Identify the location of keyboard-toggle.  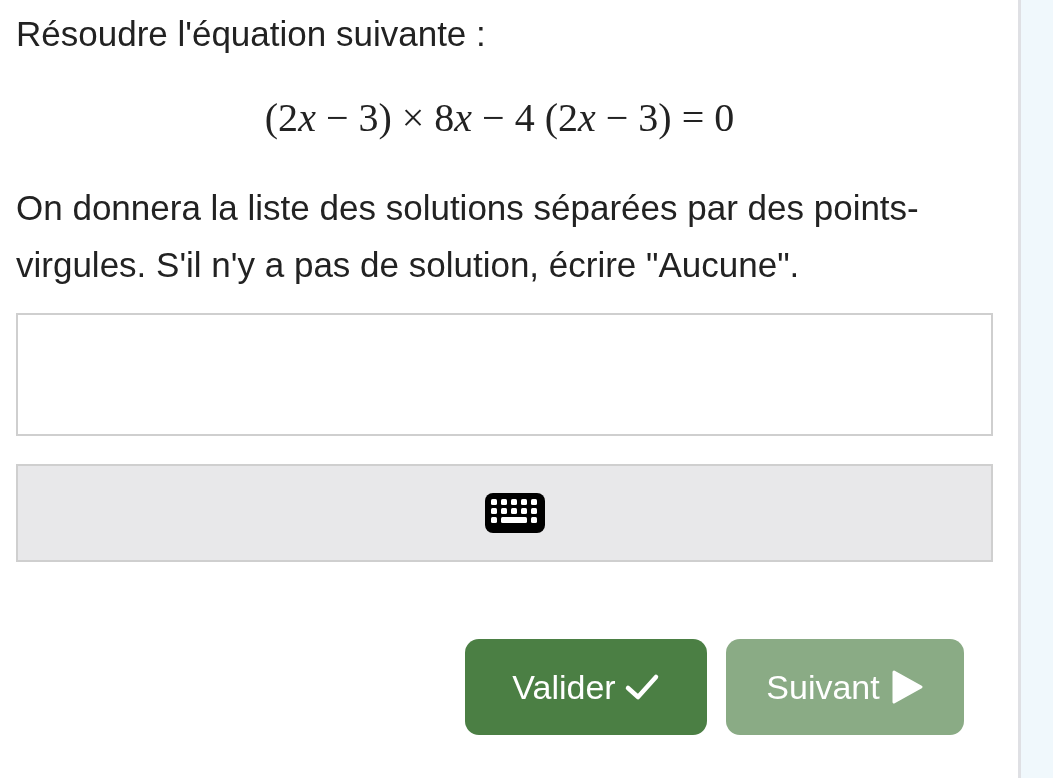
(504, 513).